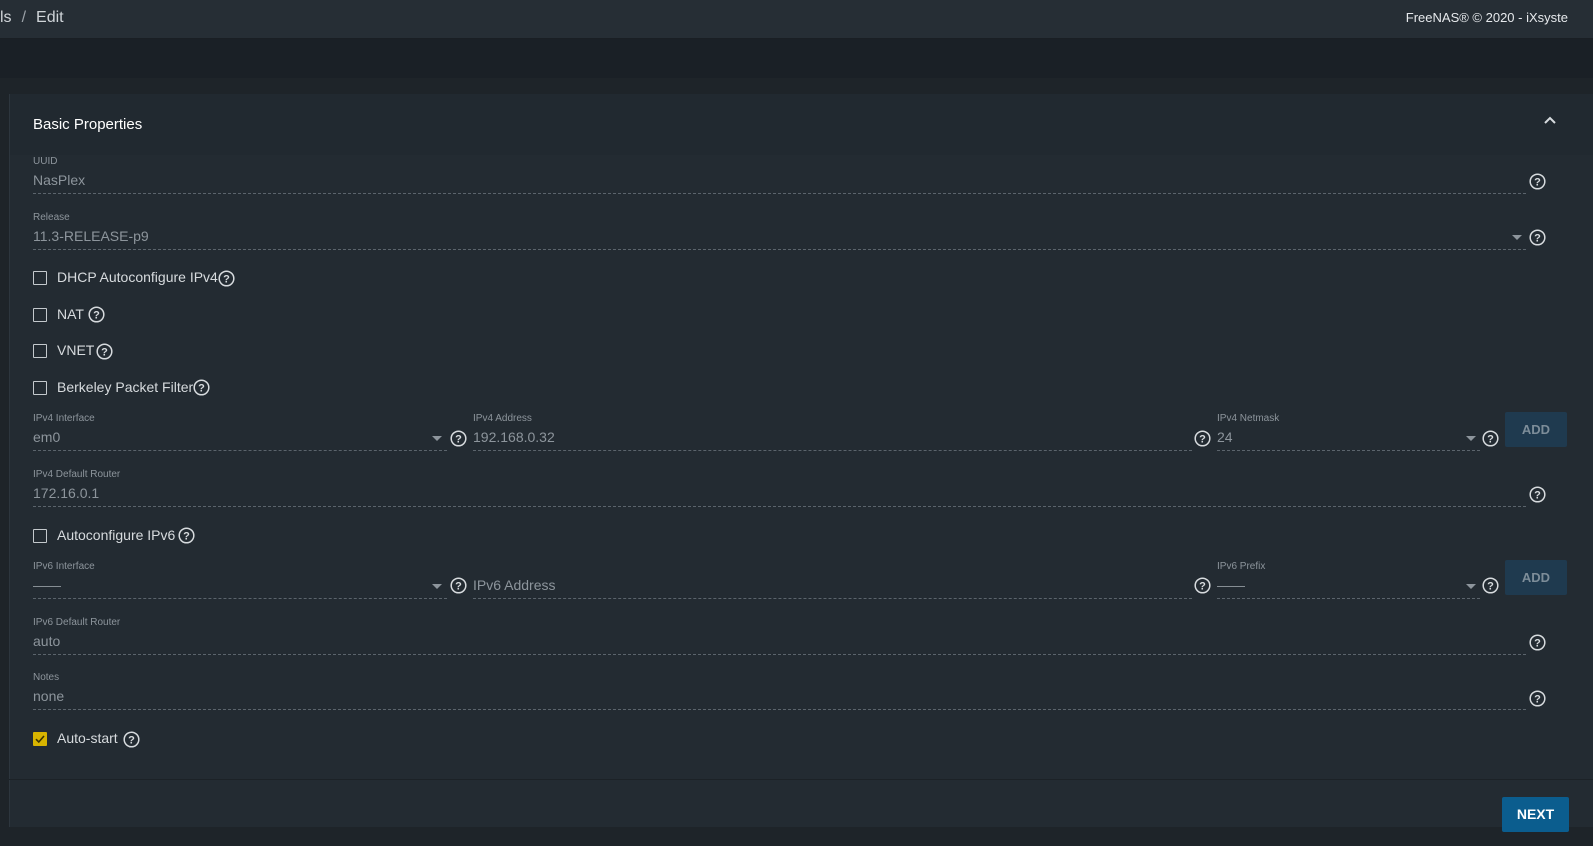 The width and height of the screenshot is (1593, 846). I want to click on chevron-up-icon, so click(1550, 121).